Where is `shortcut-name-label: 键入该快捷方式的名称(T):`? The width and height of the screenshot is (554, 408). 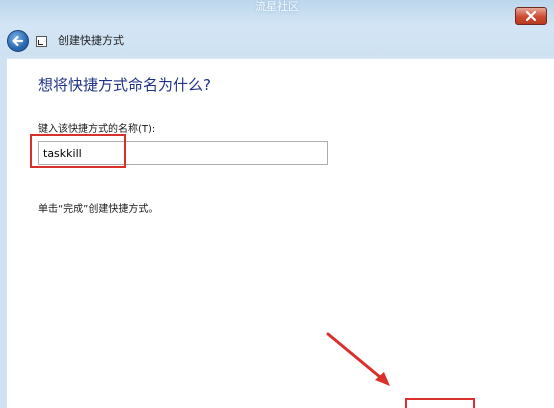
shortcut-name-label: 键入该快捷方式的名称(T): is located at coordinates (97, 129).